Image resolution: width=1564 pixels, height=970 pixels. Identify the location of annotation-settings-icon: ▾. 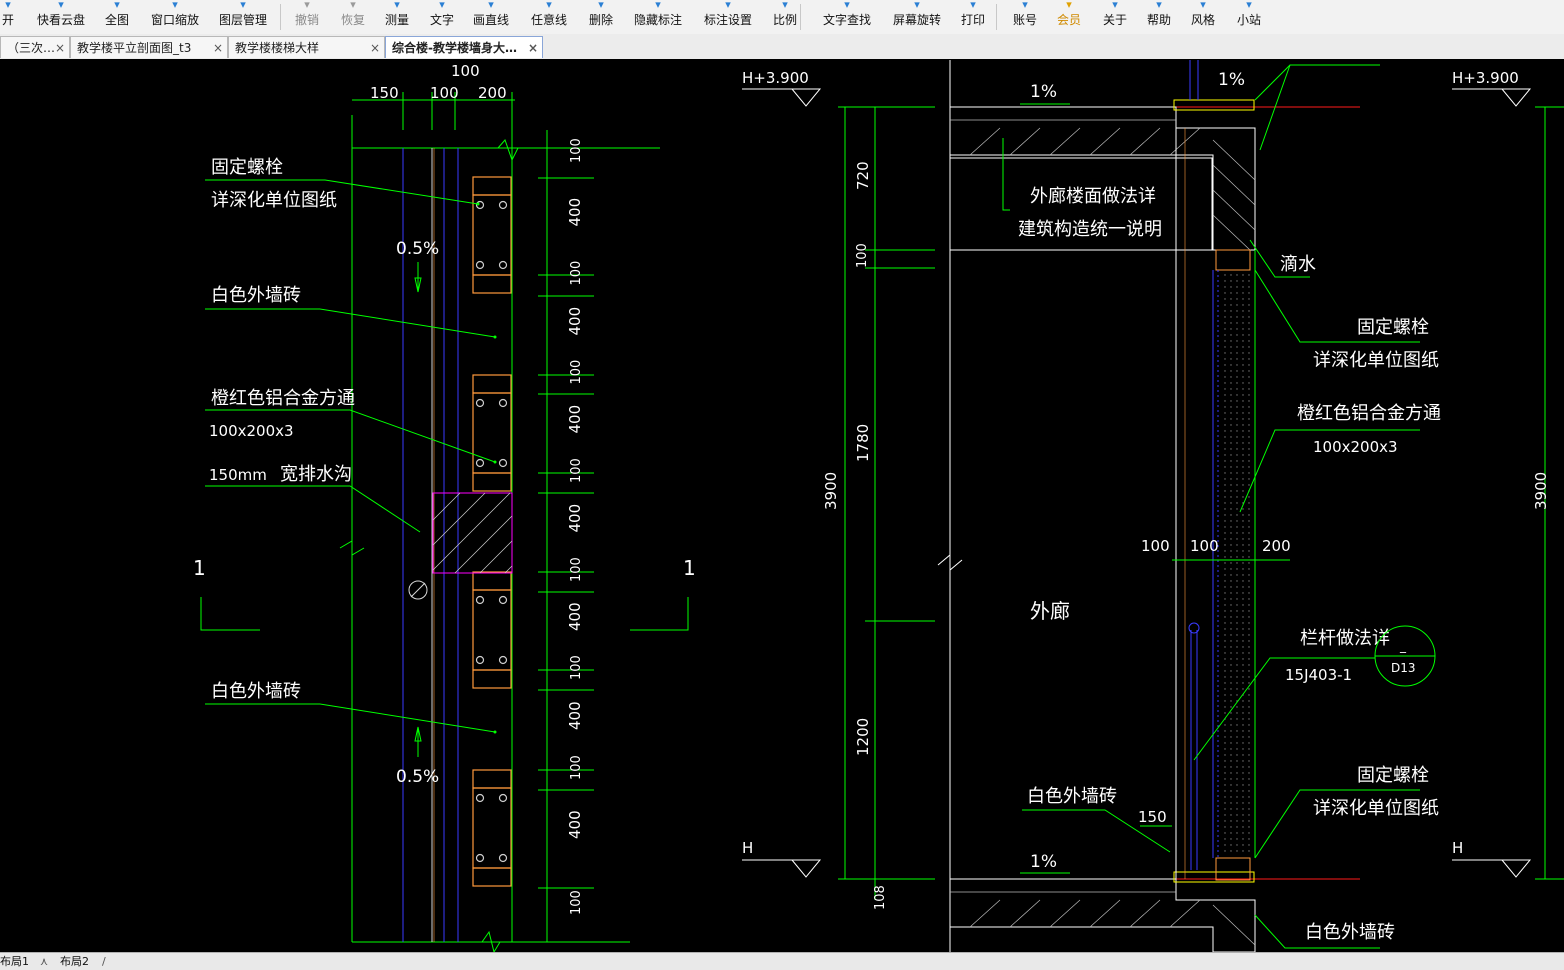
(728, 5).